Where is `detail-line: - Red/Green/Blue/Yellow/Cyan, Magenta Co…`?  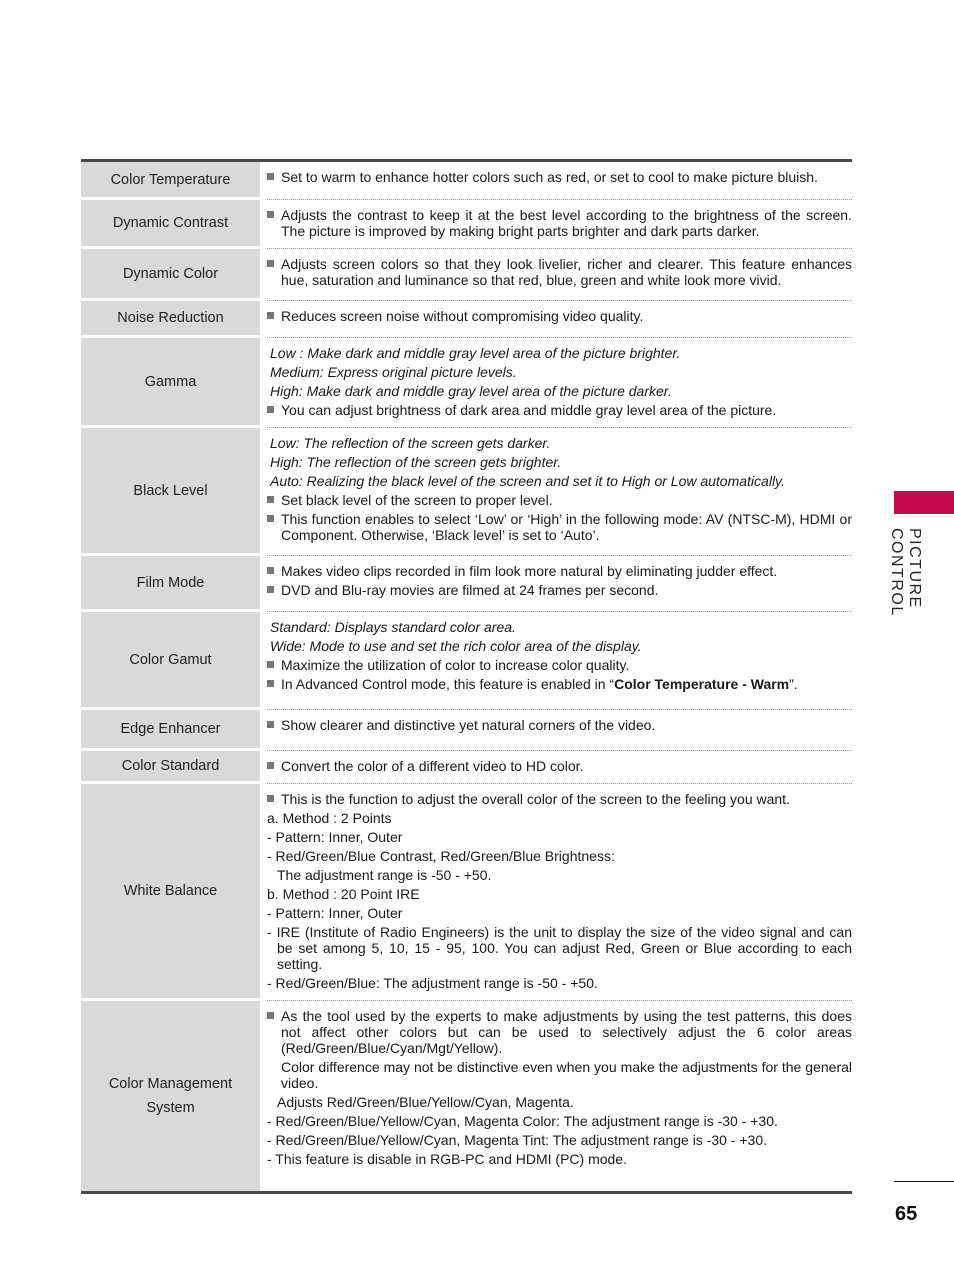
detail-line: - Red/Green/Blue/Yellow/Cyan, Magenta Co… is located at coordinates (522, 1121).